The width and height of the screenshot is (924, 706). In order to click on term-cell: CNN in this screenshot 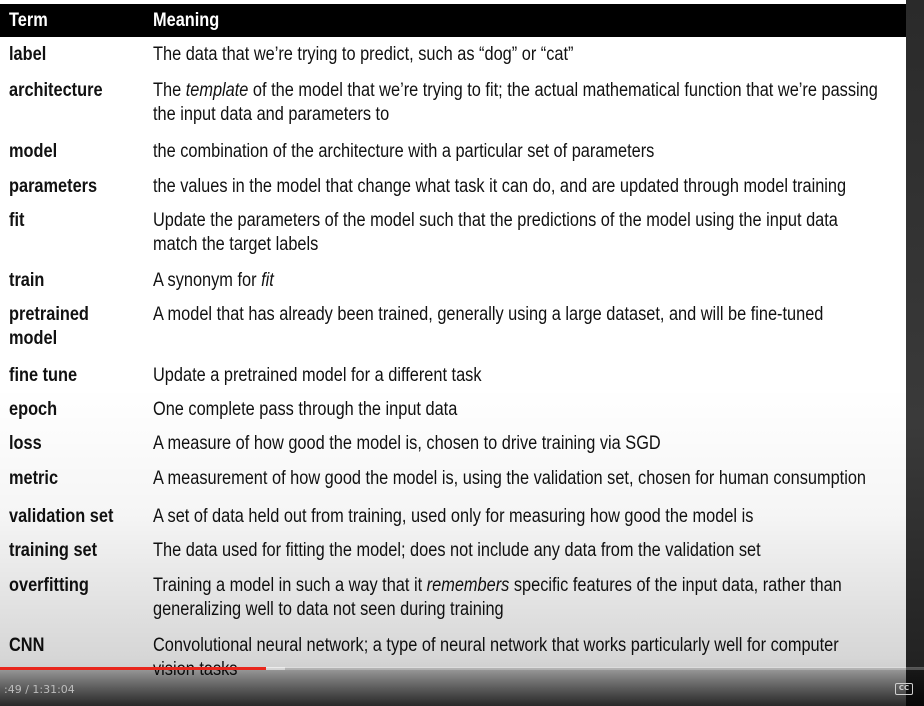, I will do `click(27, 645)`.